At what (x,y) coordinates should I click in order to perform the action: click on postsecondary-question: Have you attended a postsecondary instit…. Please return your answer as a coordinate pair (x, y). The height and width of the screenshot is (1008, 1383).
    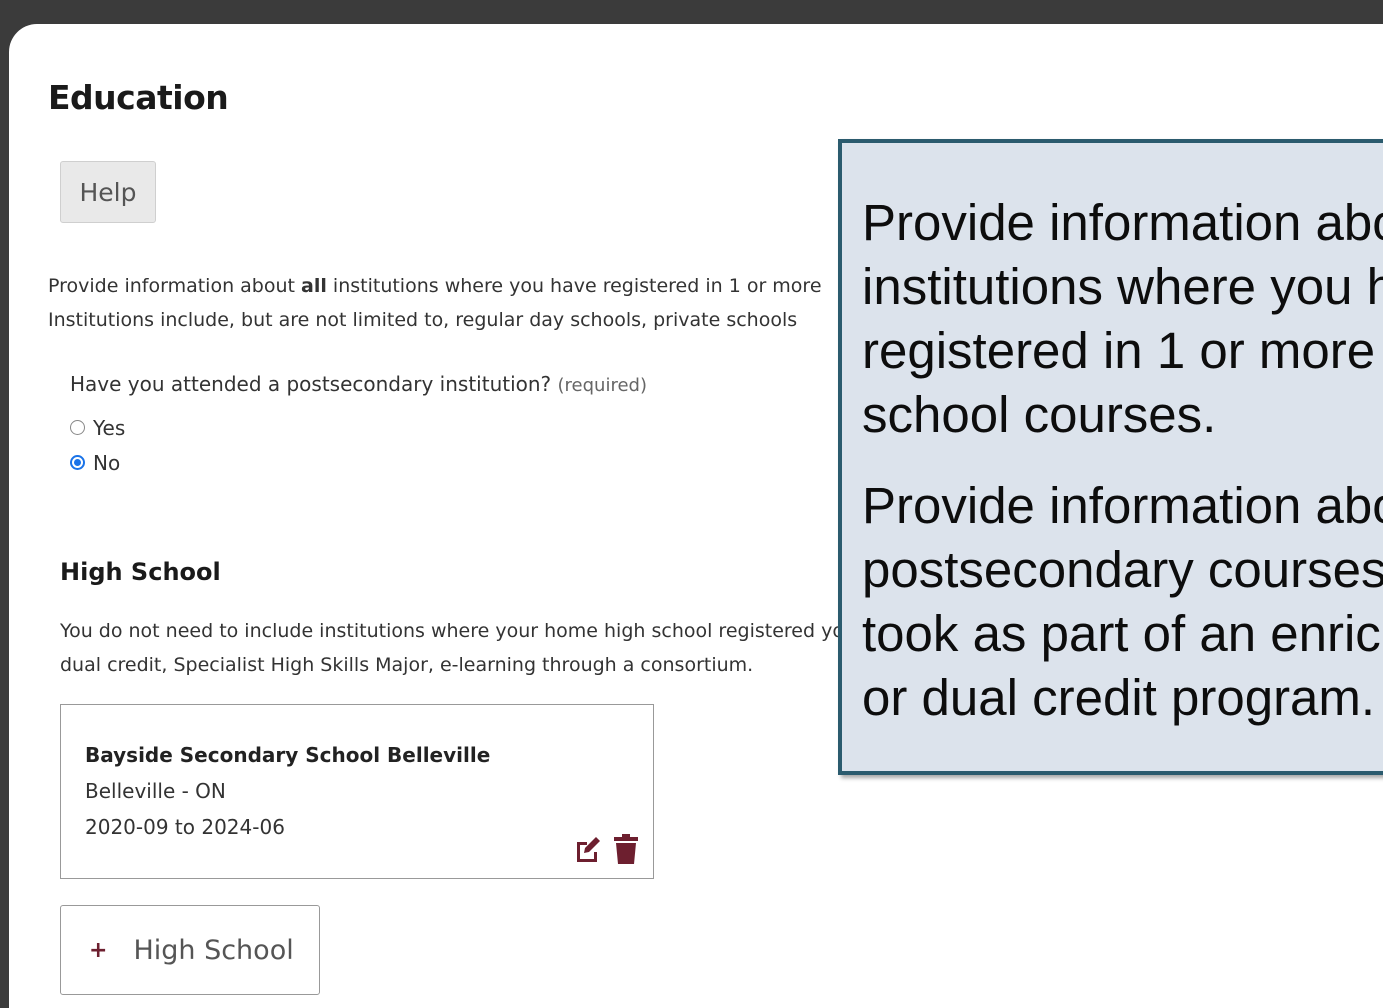
    Looking at the image, I should click on (358, 426).